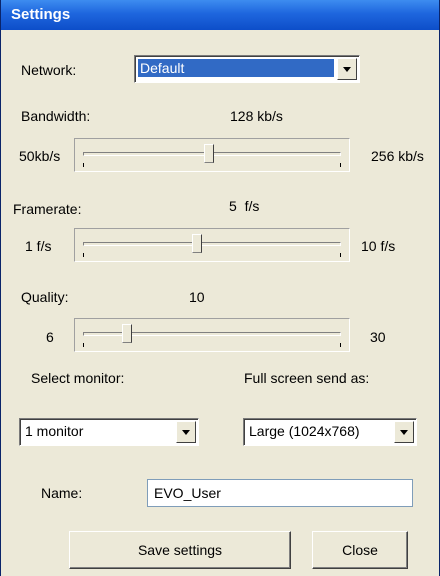  What do you see at coordinates (397, 156) in the screenshot?
I see `bandwidth-max-label: 256 kb/s` at bounding box center [397, 156].